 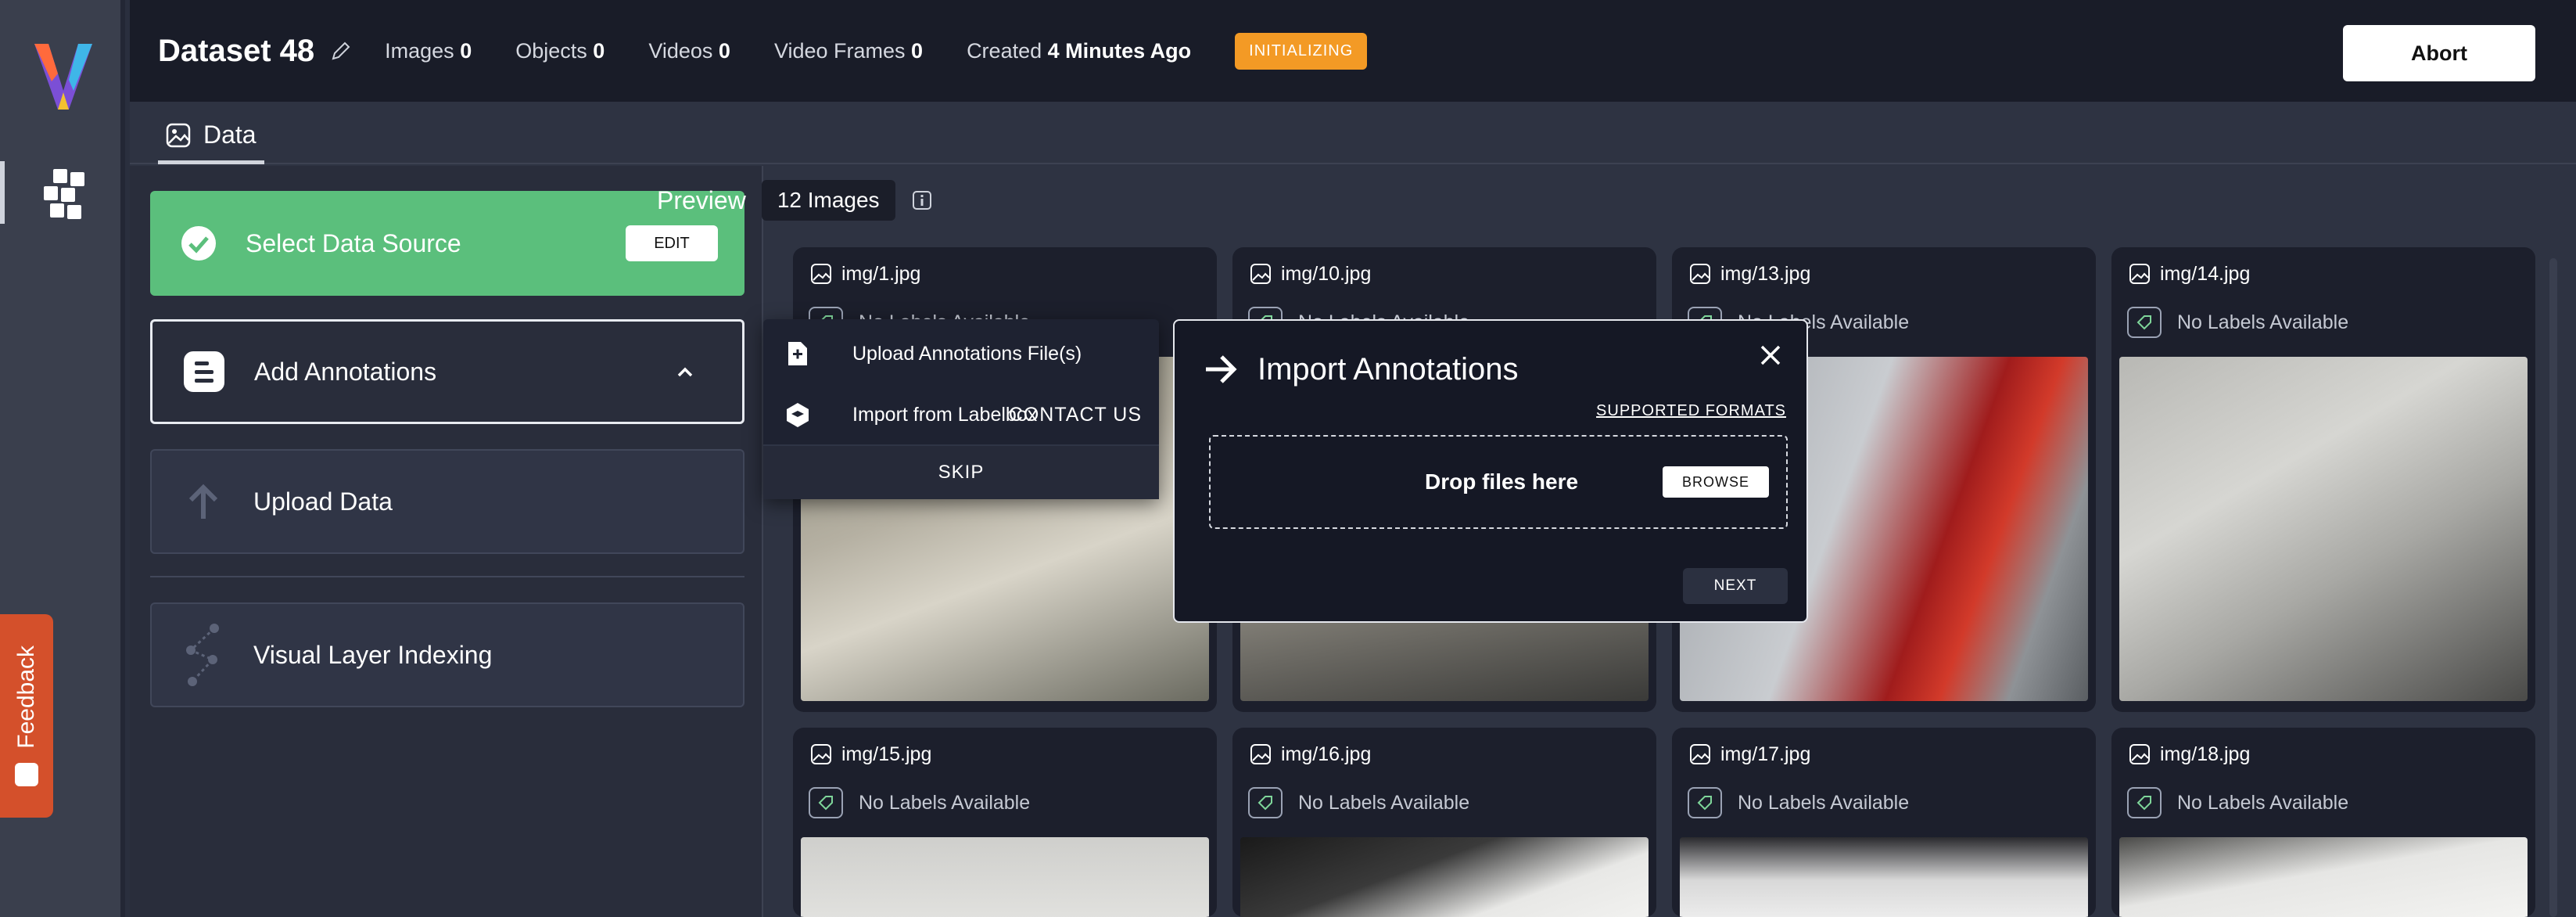 I want to click on dataset-title: Dataset 48, so click(x=237, y=50).